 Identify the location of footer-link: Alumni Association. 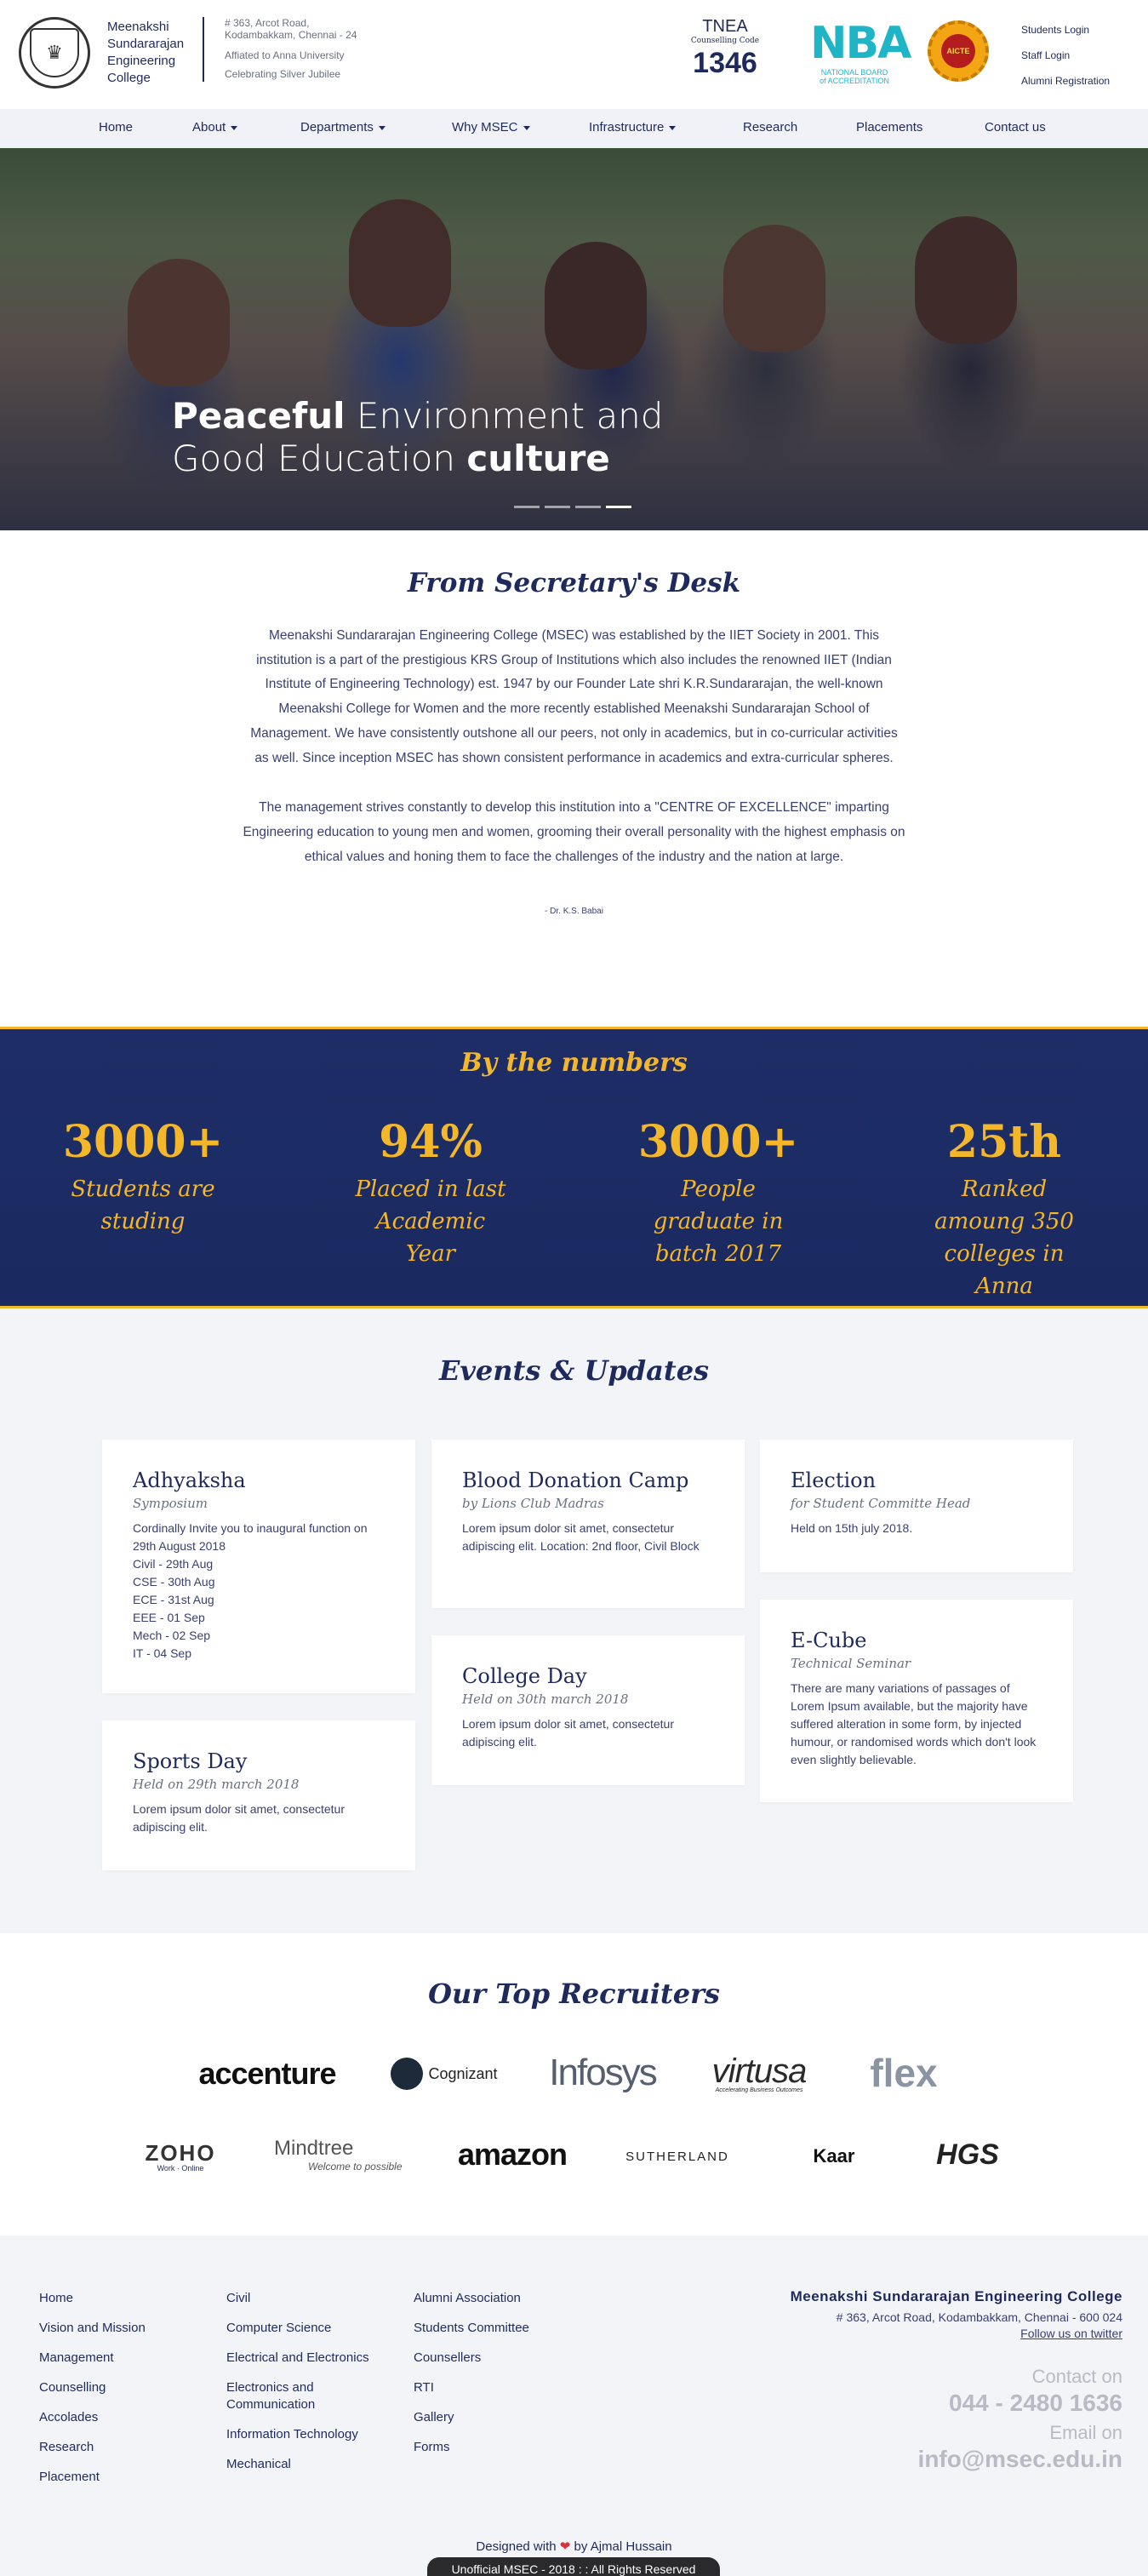
(468, 2298).